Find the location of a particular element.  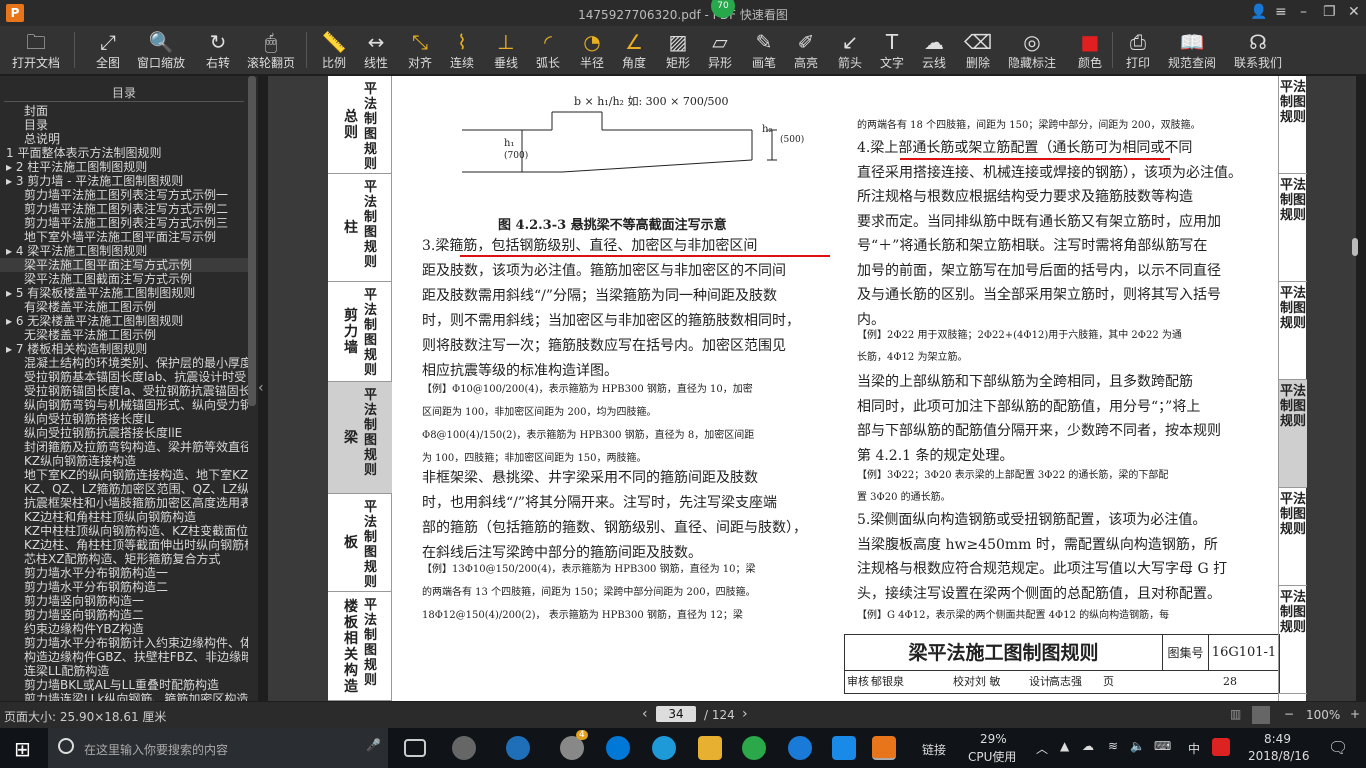

tray-volume-icon: 🔈 is located at coordinates (1137, 746).